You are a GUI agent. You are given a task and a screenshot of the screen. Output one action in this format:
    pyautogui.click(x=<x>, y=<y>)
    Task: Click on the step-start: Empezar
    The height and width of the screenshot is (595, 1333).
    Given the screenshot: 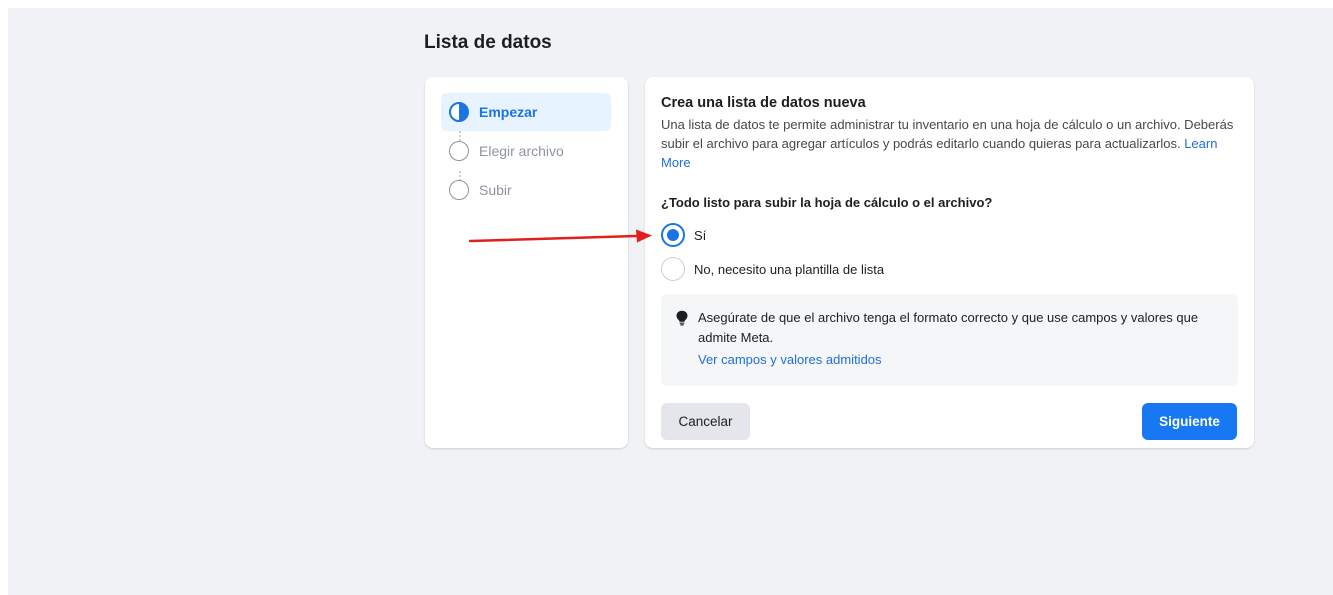 What is the action you would take?
    pyautogui.click(x=526, y=112)
    